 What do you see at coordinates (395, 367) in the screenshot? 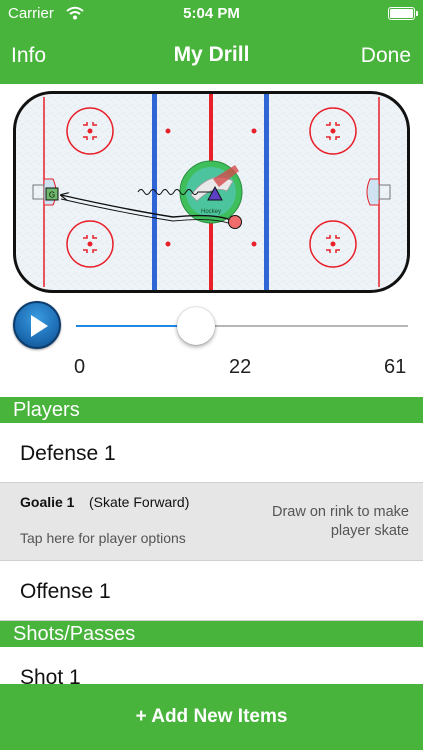
I see `timeline-max: 61` at bounding box center [395, 367].